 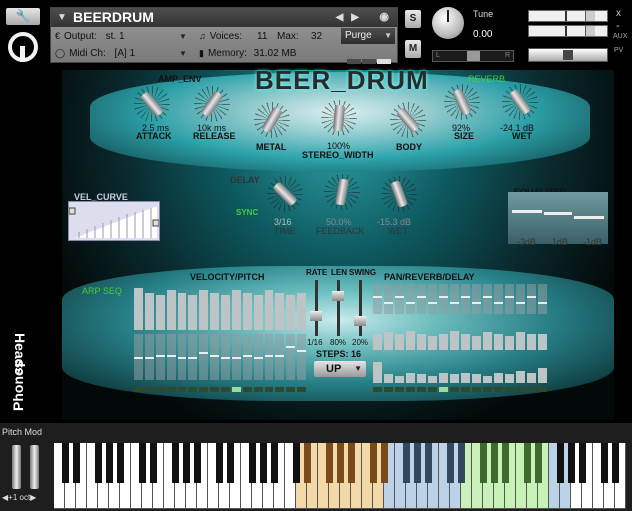 What do you see at coordinates (384, 17) in the screenshot?
I see `camera-icon: ◉` at bounding box center [384, 17].